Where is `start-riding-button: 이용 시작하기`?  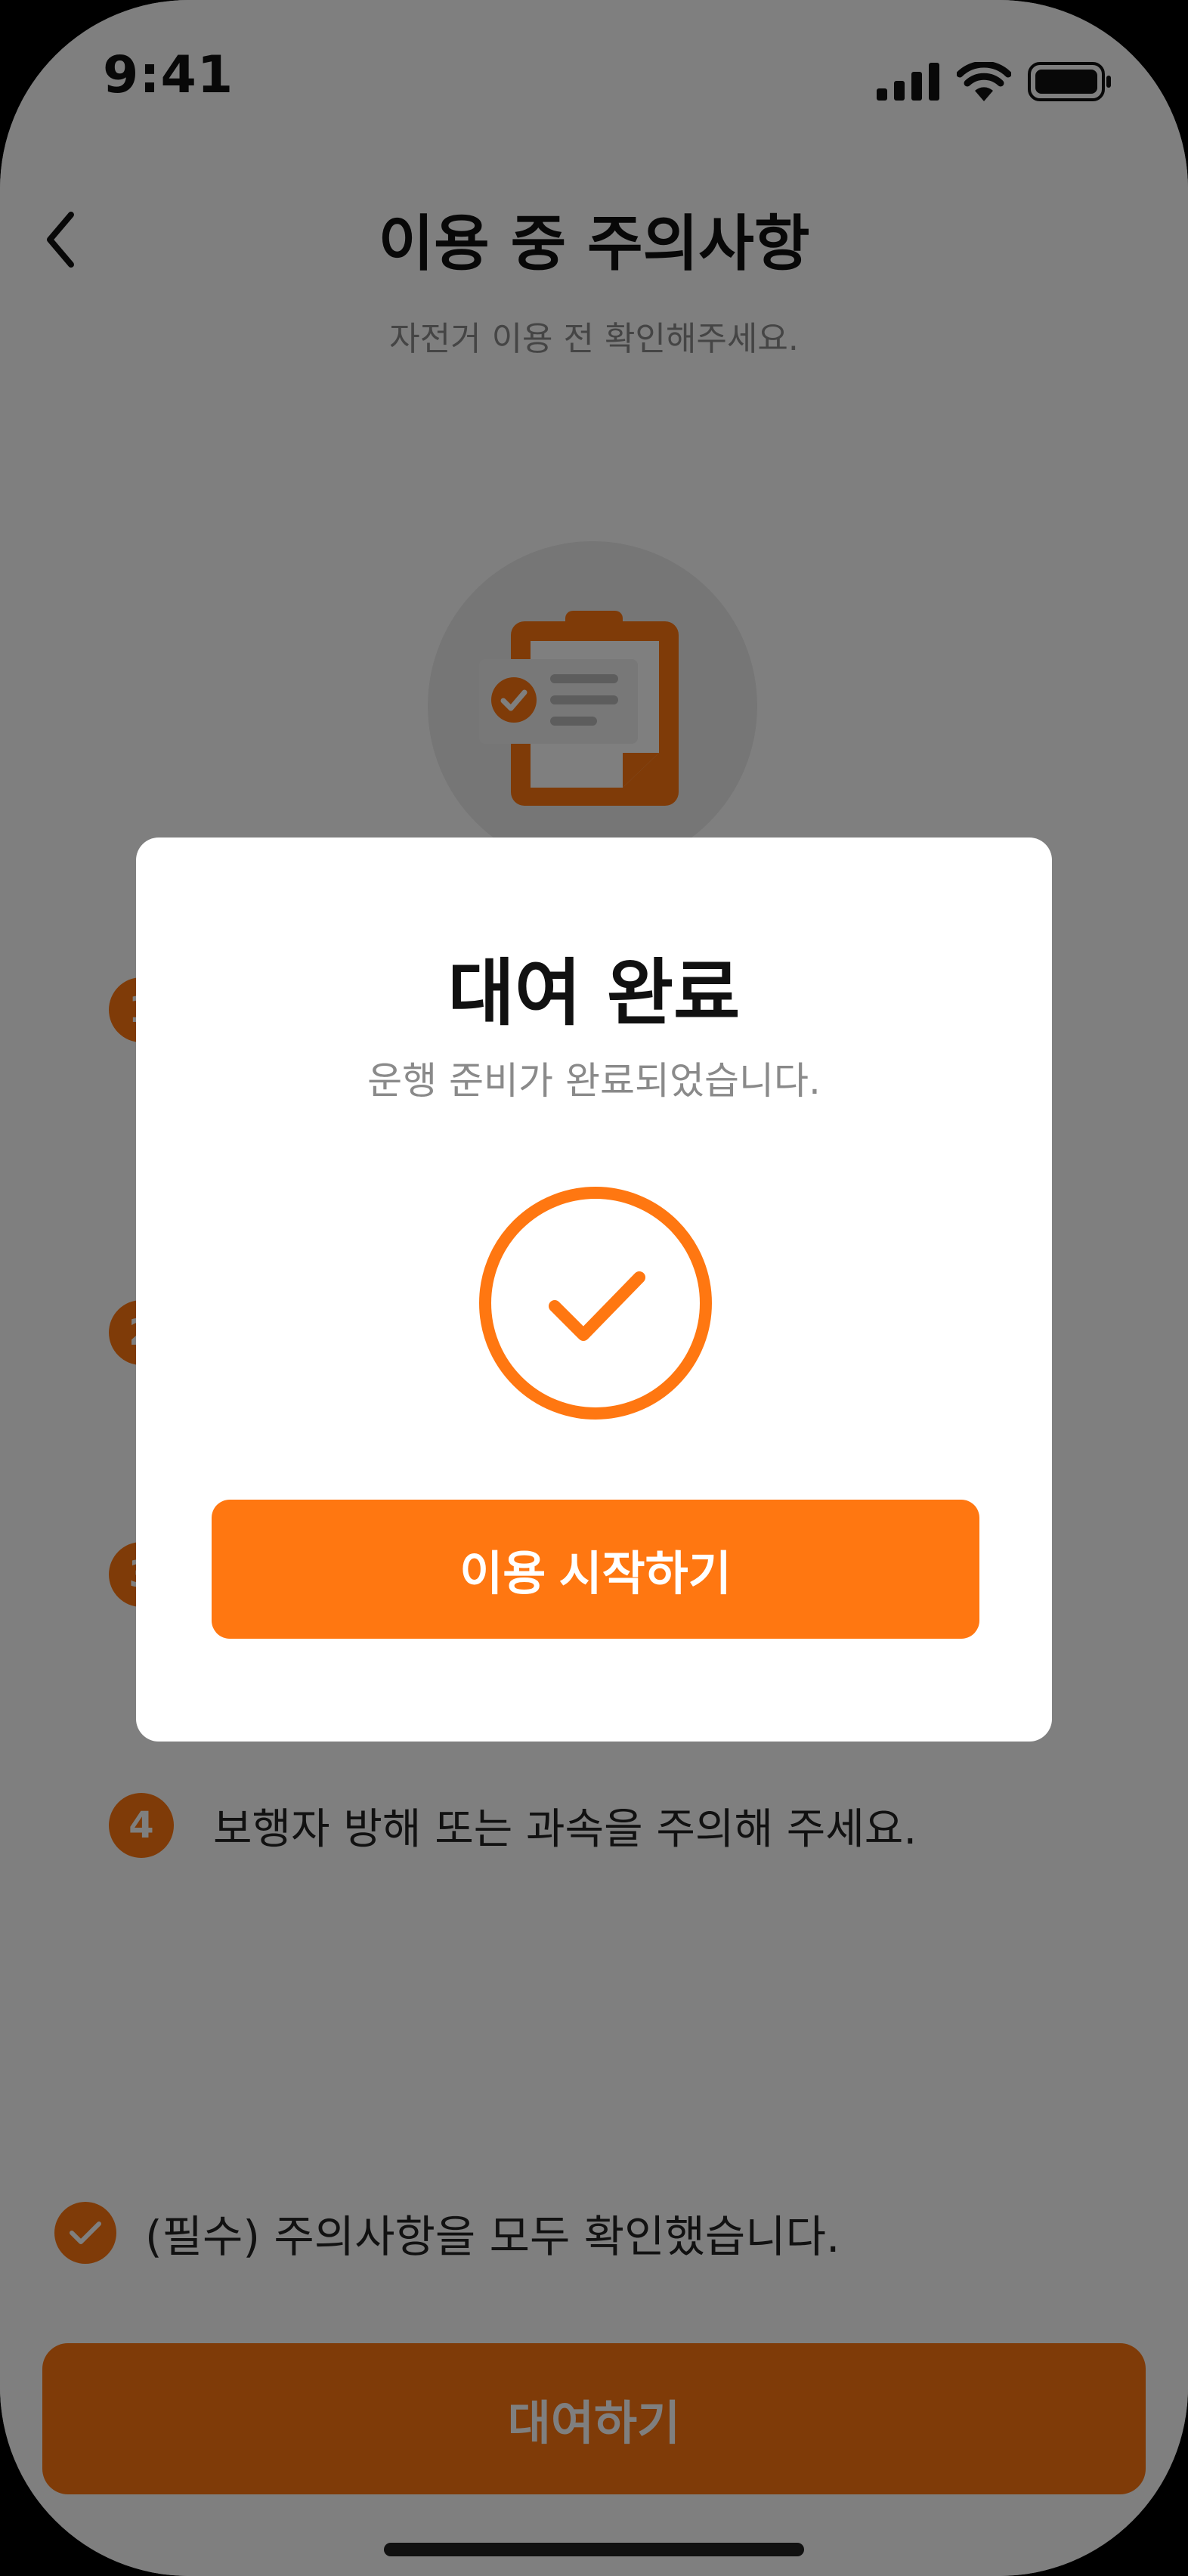
start-riding-button: 이용 시작하기 is located at coordinates (595, 1569).